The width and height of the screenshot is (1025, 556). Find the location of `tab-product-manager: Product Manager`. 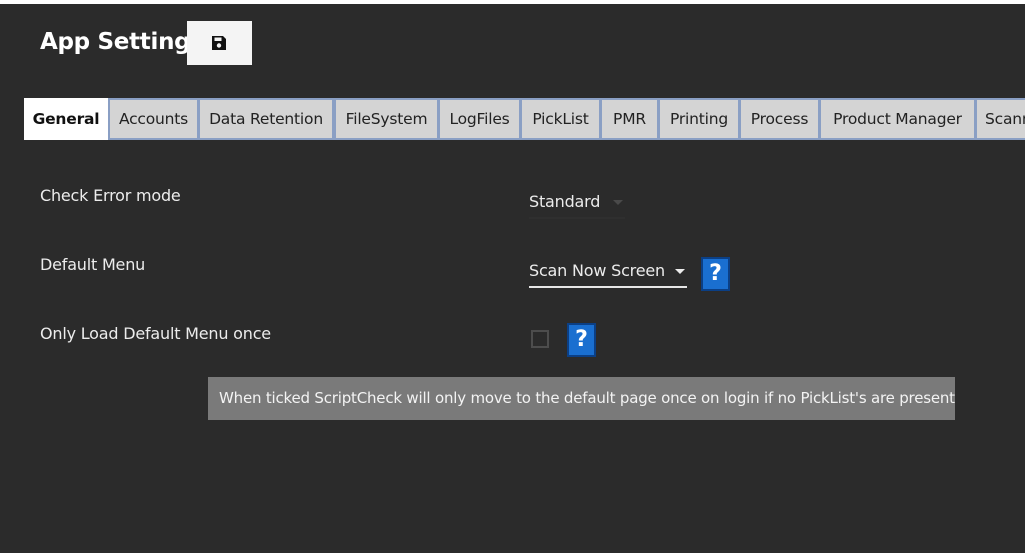

tab-product-manager: Product Manager is located at coordinates (897, 119).